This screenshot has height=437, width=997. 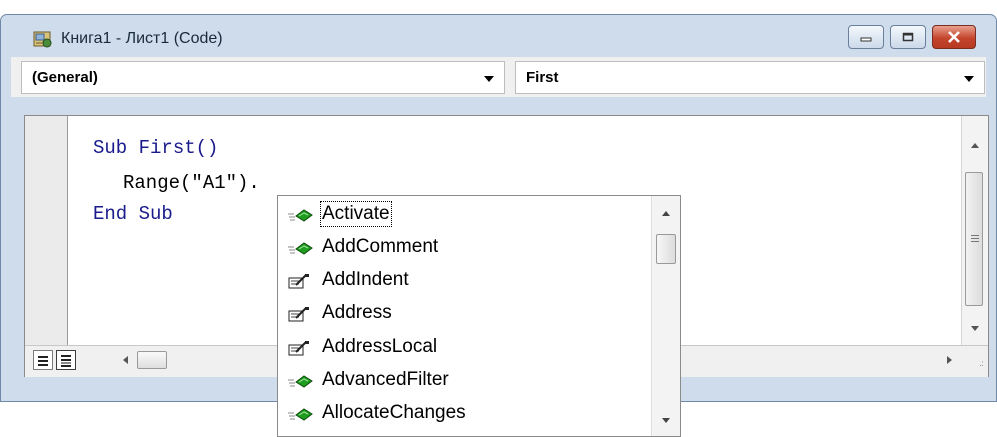 I want to click on title-bar: Книга1 - Лист1 (Code), so click(x=498, y=37).